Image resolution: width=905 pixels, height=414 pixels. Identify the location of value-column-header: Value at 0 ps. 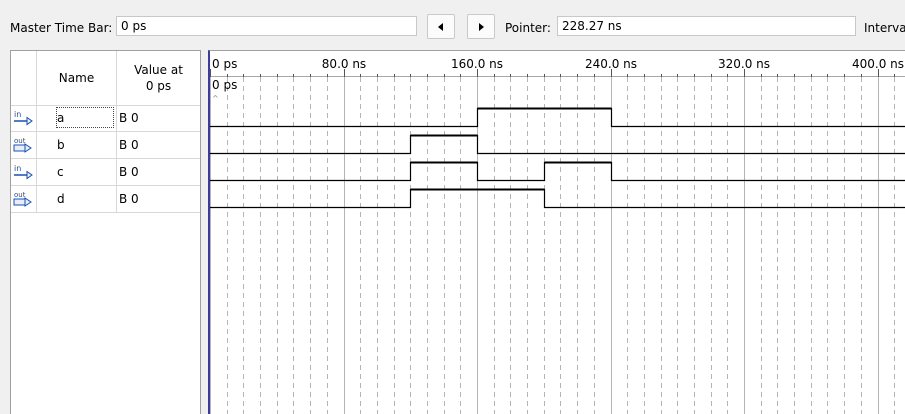
(158, 78).